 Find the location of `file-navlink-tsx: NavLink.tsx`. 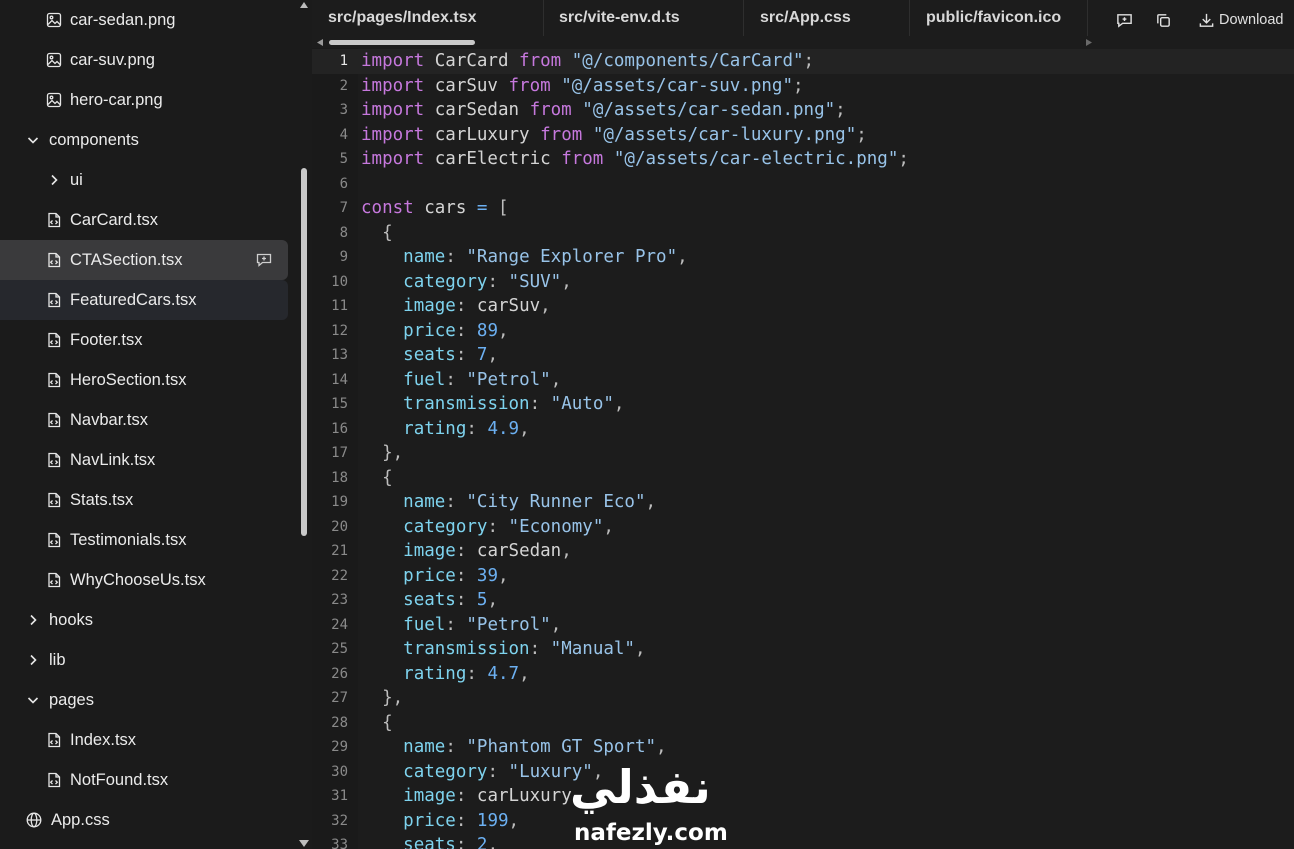

file-navlink-tsx: NavLink.tsx is located at coordinates (144, 460).